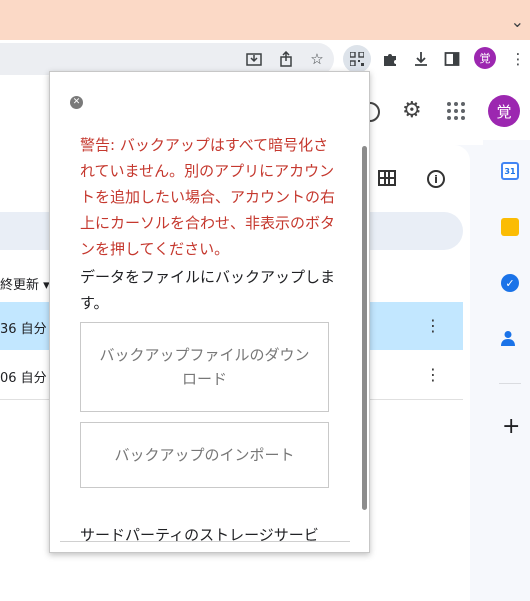  What do you see at coordinates (204, 367) in the screenshot?
I see `download-backup-button: バックアップファイルのダウンロード` at bounding box center [204, 367].